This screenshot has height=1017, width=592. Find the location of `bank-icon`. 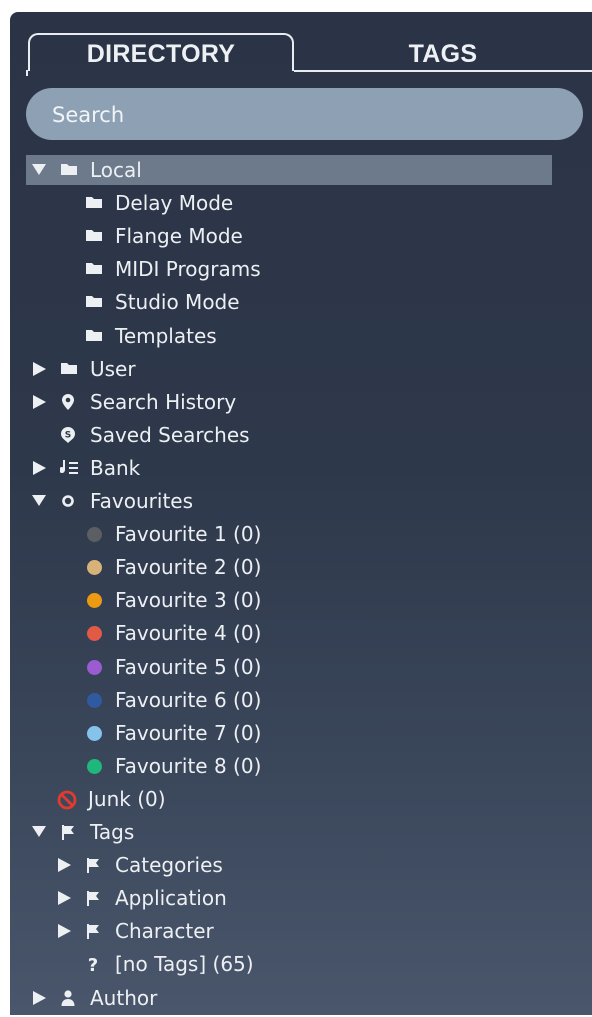

bank-icon is located at coordinates (70, 468).